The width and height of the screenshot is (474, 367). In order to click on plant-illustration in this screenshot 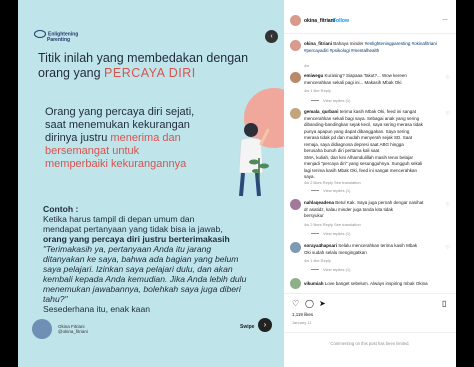, I will do `click(259, 169)`.